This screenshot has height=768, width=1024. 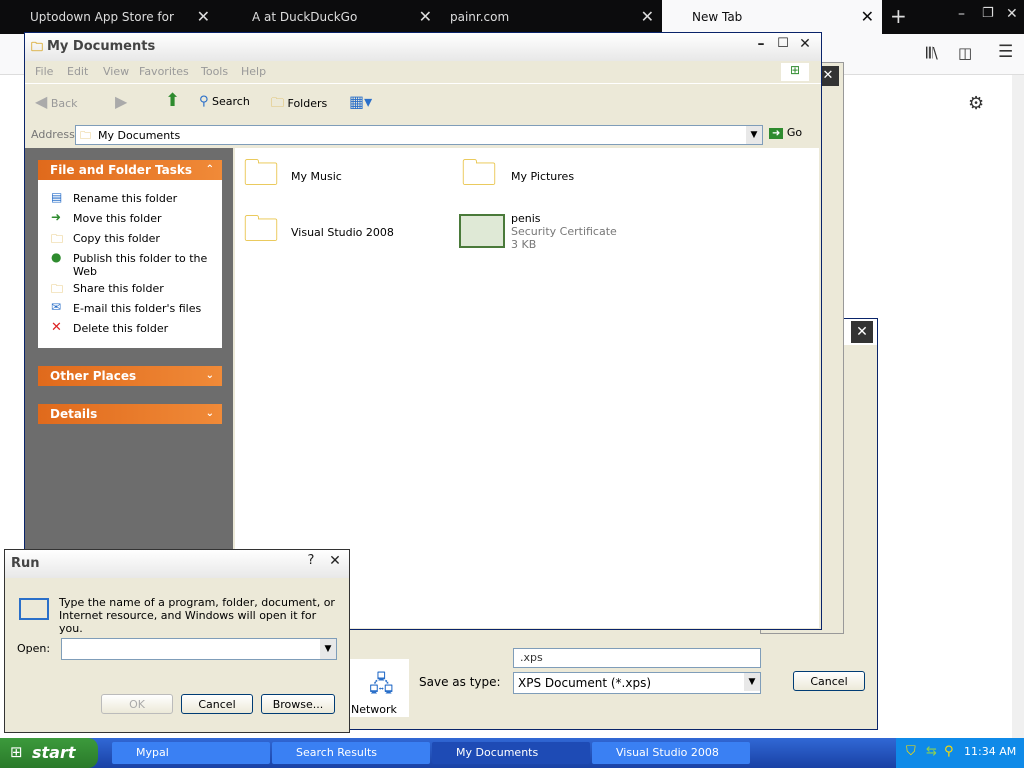 I want to click on item-name: Visual Studio 2008, so click(x=342, y=232).